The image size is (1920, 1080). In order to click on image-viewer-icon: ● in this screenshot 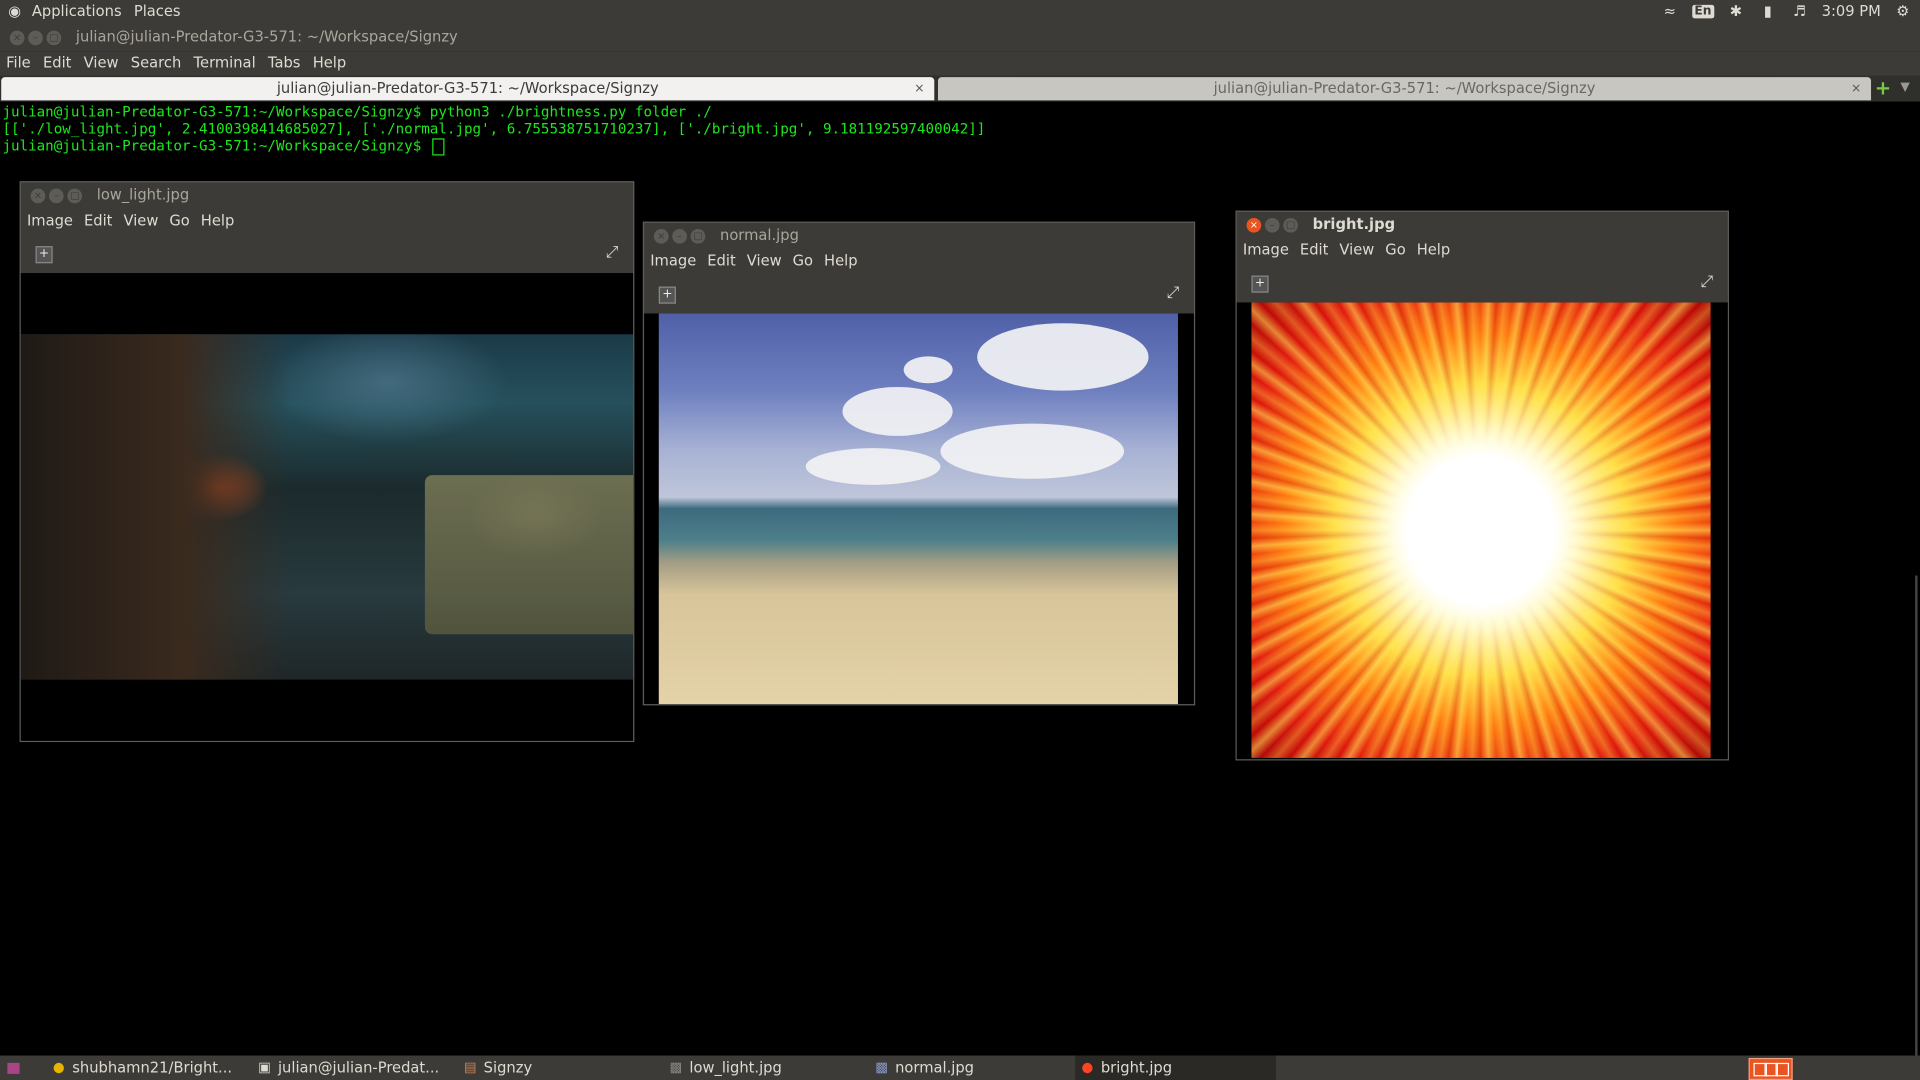, I will do `click(1087, 1067)`.